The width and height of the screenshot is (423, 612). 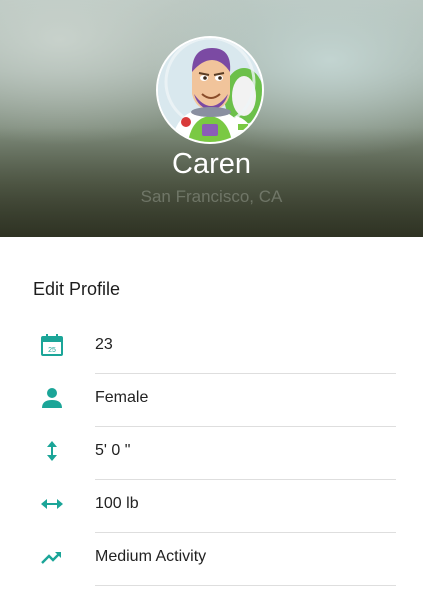 What do you see at coordinates (211, 506) in the screenshot?
I see `field-row-weight: 100 lb` at bounding box center [211, 506].